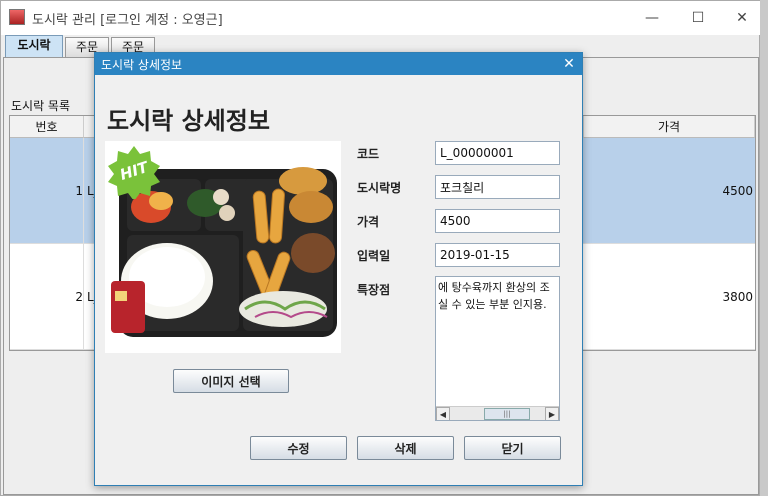  I want to click on name-label: 도시락명, so click(379, 188).